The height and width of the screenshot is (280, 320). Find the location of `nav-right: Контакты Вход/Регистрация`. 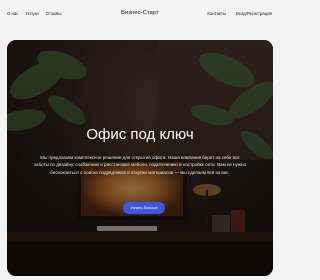

nav-right: Контакты Вход/Регистрация is located at coordinates (239, 13).